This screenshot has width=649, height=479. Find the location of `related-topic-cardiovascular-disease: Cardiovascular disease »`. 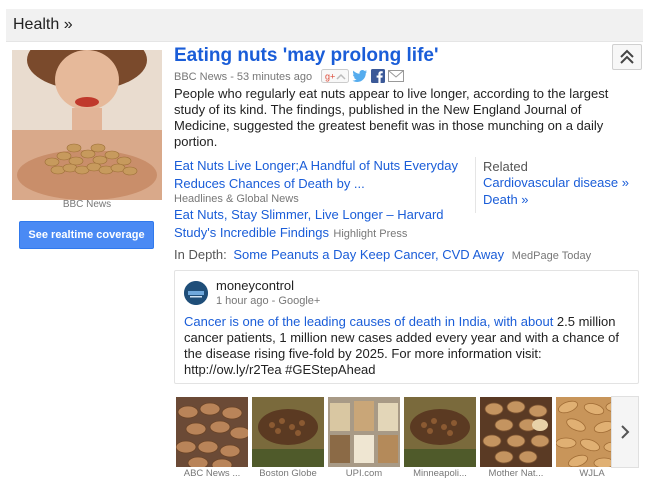

related-topic-cardiovascular-disease: Cardiovascular disease » is located at coordinates (561, 182).